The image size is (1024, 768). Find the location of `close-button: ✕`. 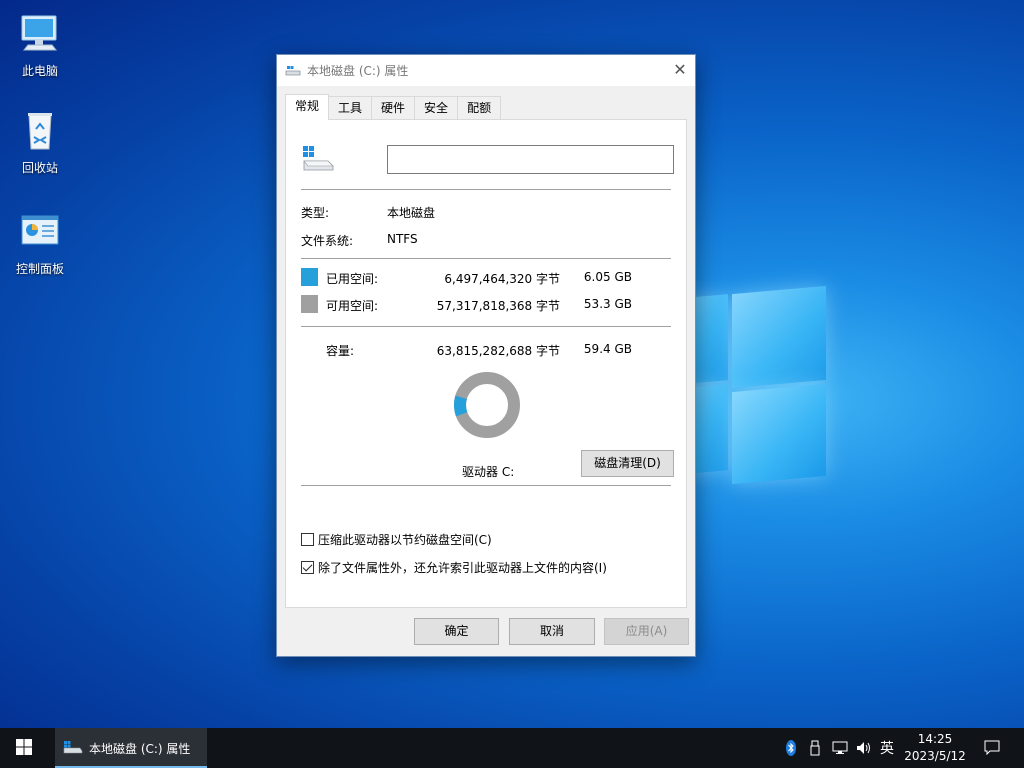

close-button: ✕ is located at coordinates (680, 70).